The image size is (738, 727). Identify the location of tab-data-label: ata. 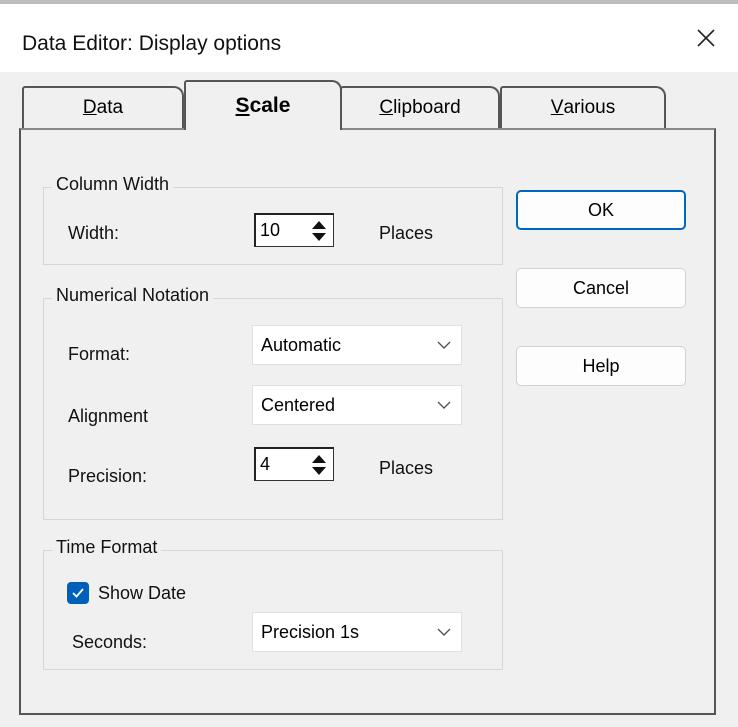
(110, 107).